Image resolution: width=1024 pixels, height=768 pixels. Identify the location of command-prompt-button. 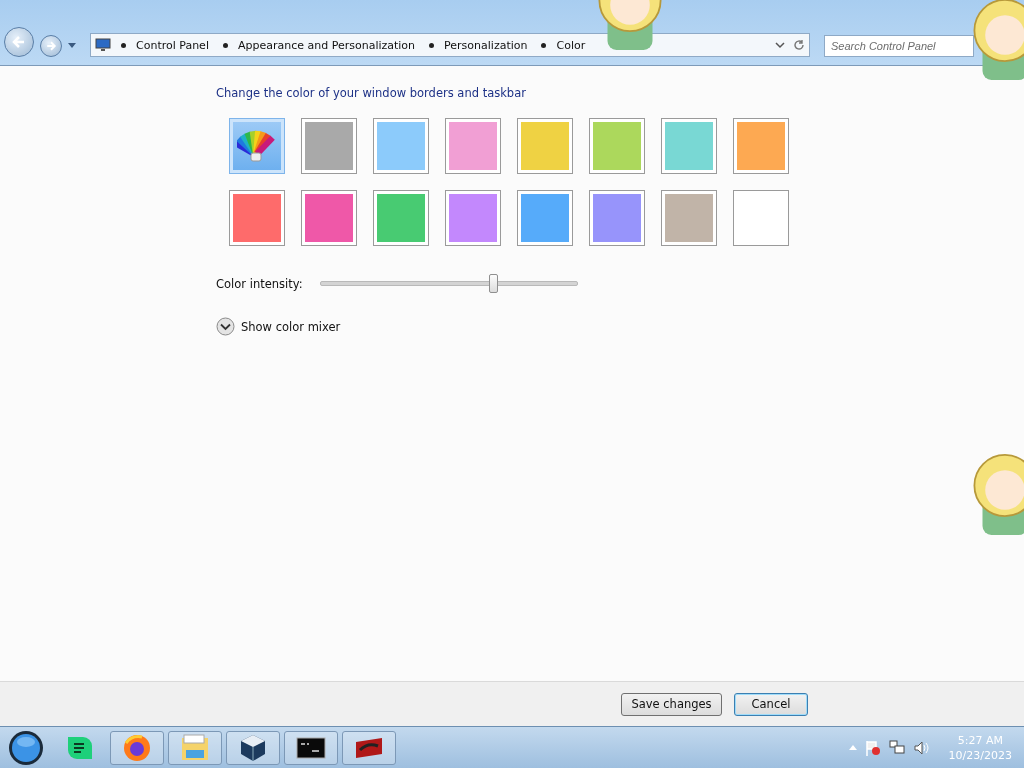
(311, 747).